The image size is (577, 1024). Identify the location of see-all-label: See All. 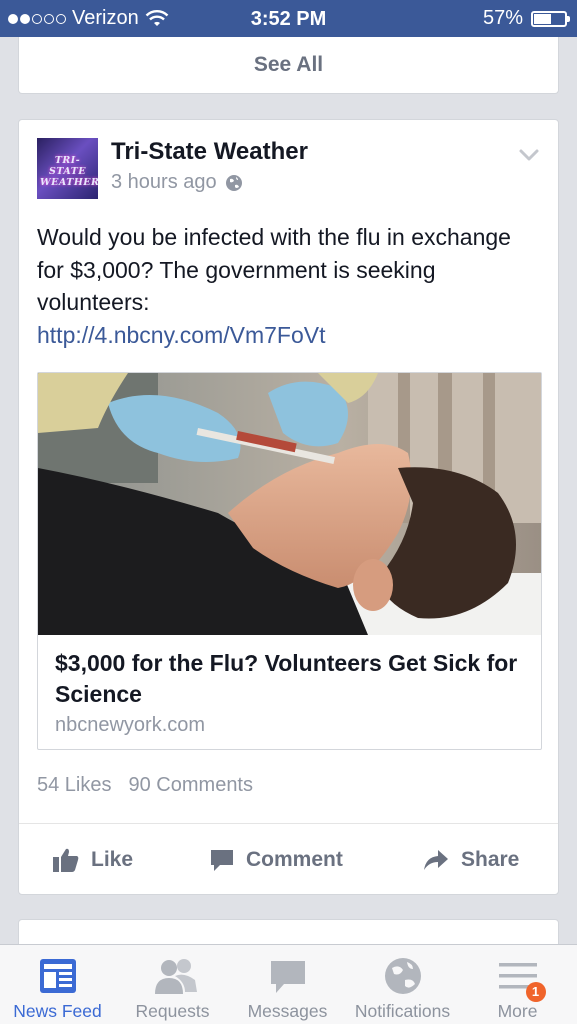
(288, 64).